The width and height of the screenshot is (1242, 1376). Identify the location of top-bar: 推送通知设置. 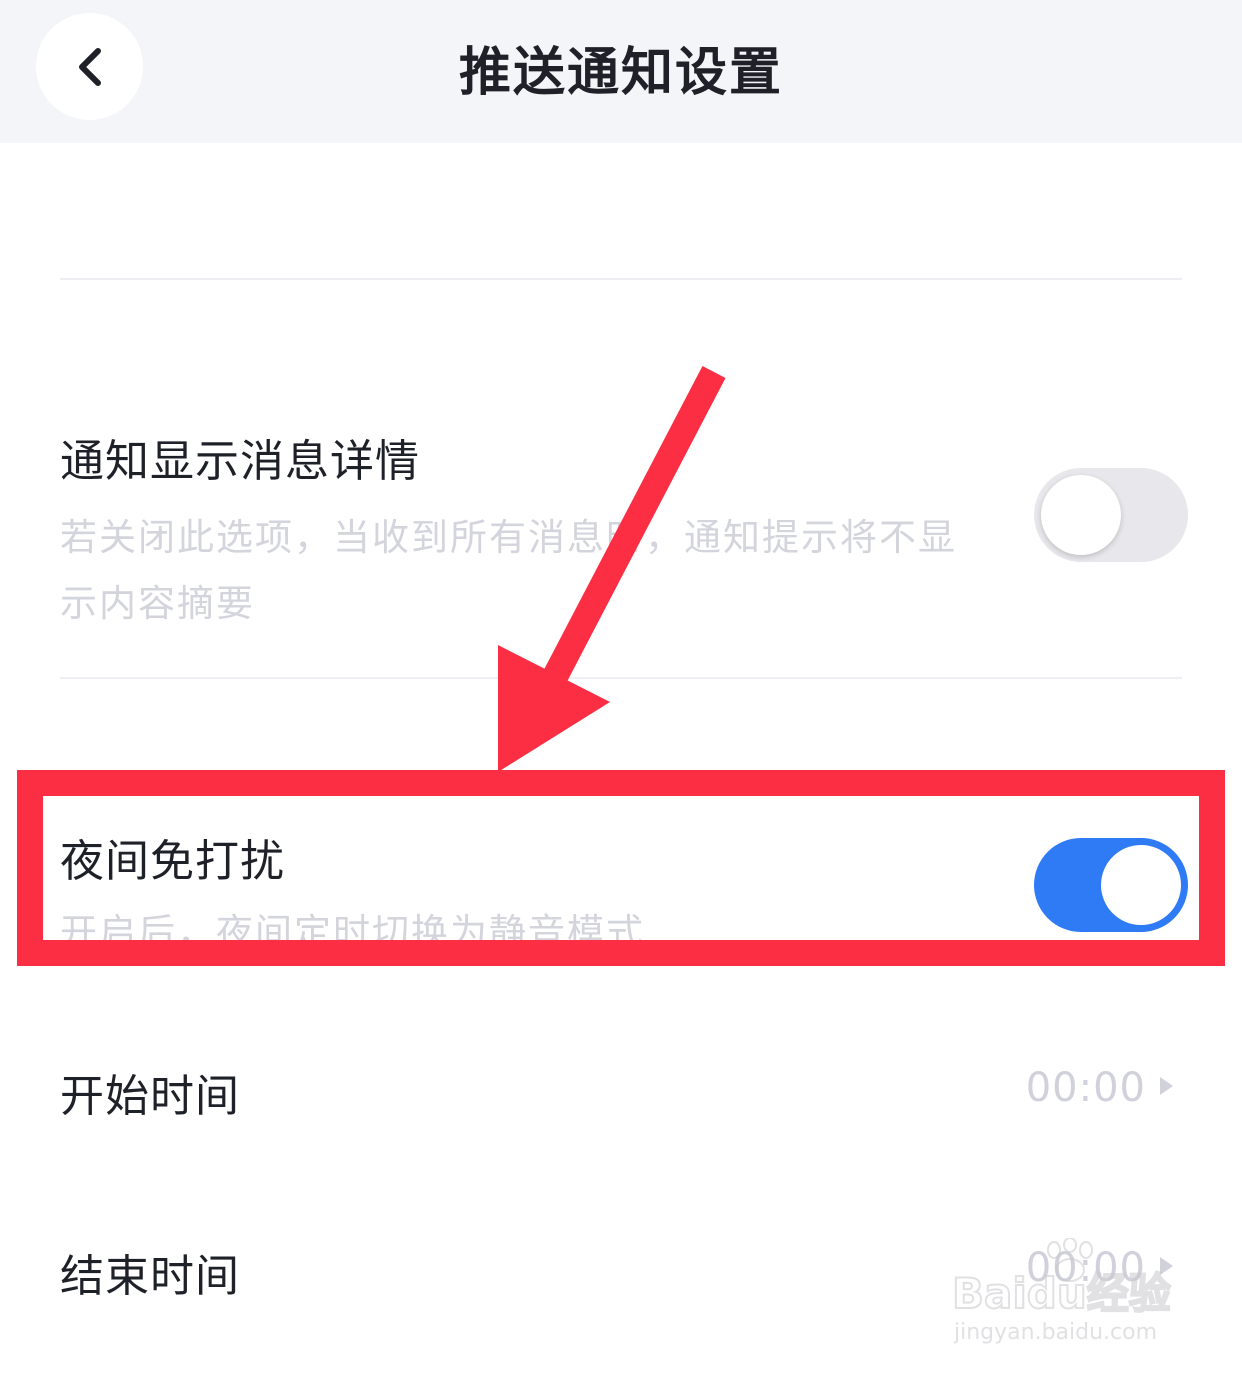
(621, 71).